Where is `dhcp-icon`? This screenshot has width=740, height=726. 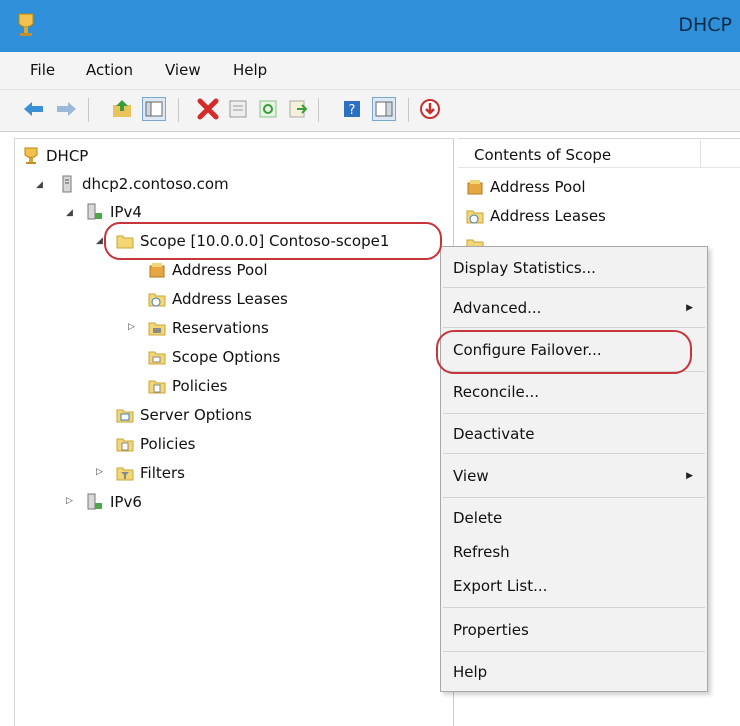 dhcp-icon is located at coordinates (31, 155).